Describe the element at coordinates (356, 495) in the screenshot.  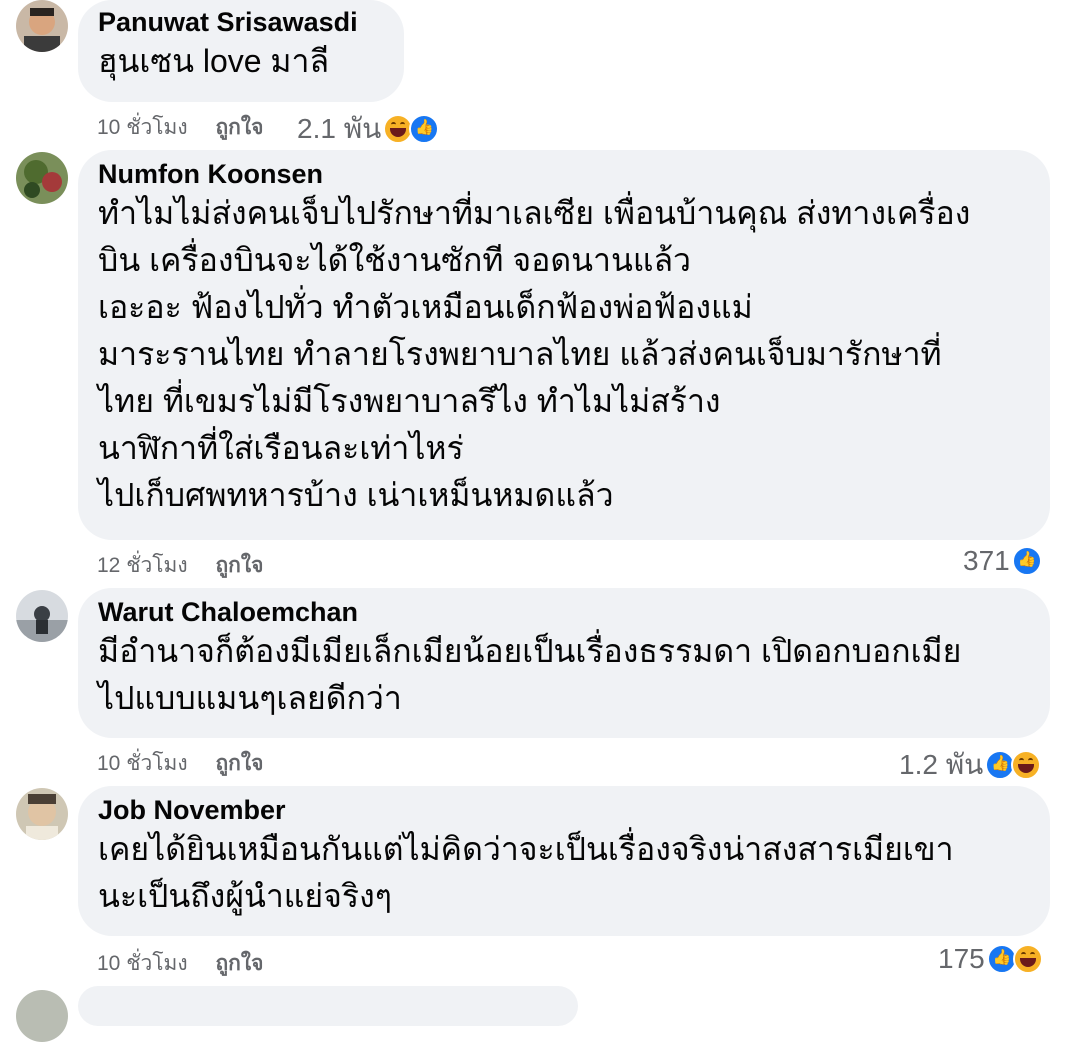
I see `comment-text: ไปเก็บศพทหารบ้าง เน่าเหม็นหมดแล้ว` at that location.